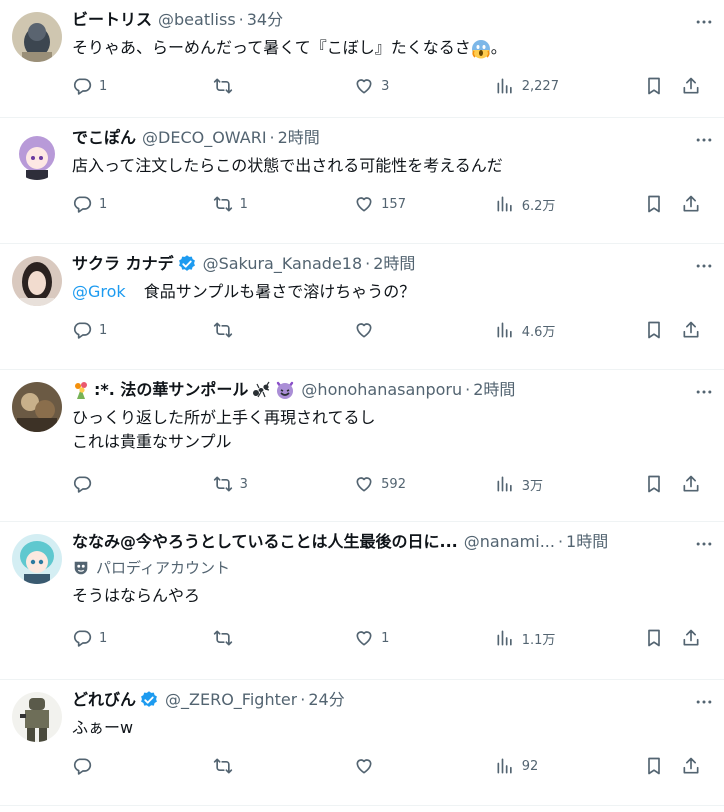 The height and width of the screenshot is (812, 724). Describe the element at coordinates (424, 204) in the screenshot. I see `like-button: 157` at that location.